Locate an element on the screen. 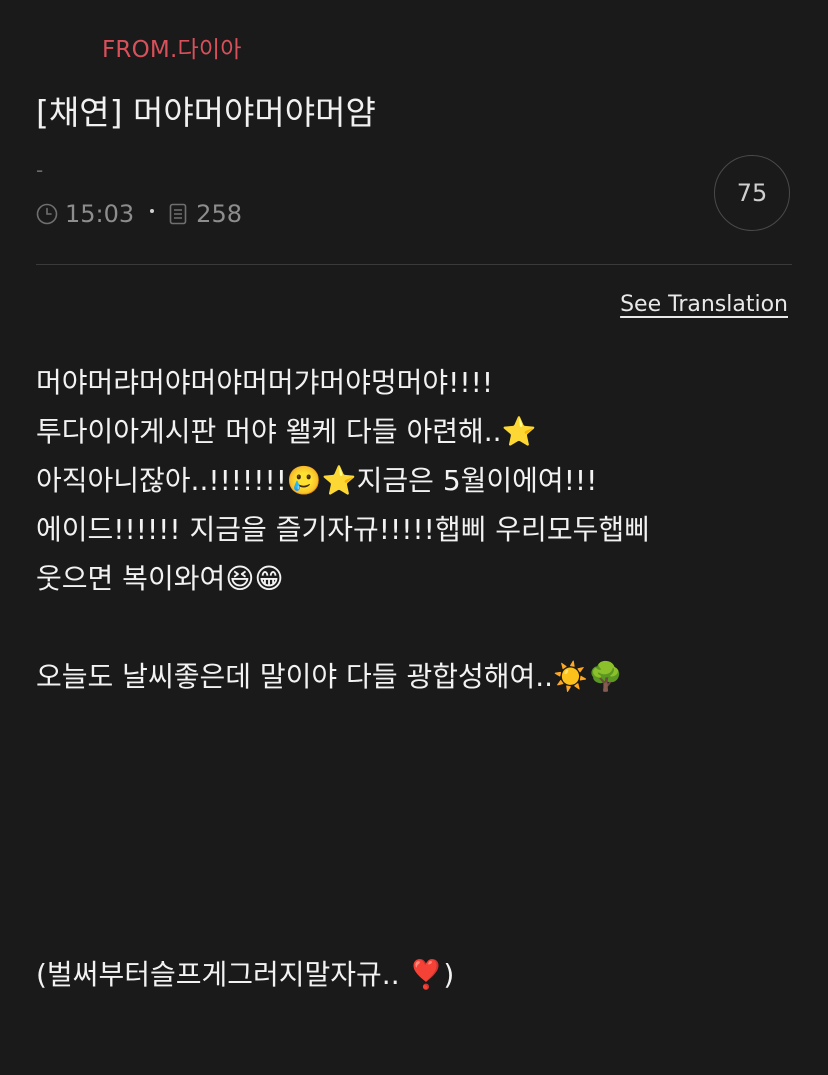 The height and width of the screenshot is (1075, 828). from-label: FROM.다이아 is located at coordinates (172, 50).